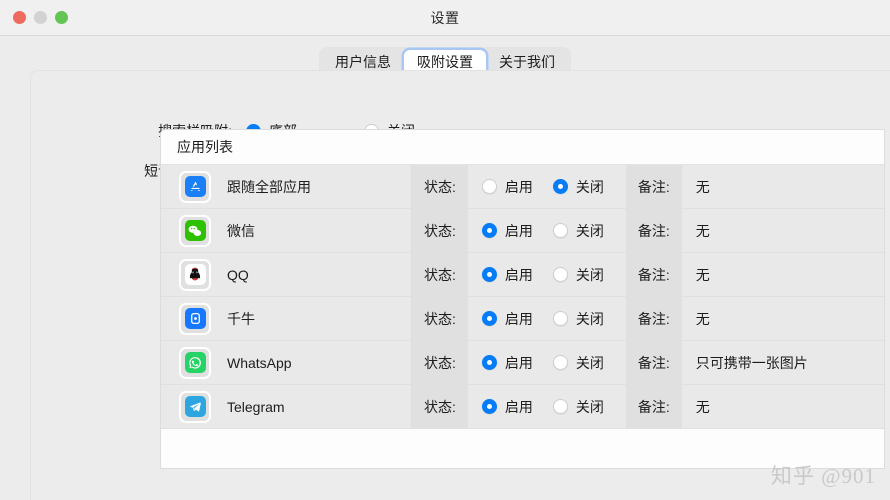  I want to click on table-row: QQ 状态: 启用 关闭 备注: 无, so click(522, 274).